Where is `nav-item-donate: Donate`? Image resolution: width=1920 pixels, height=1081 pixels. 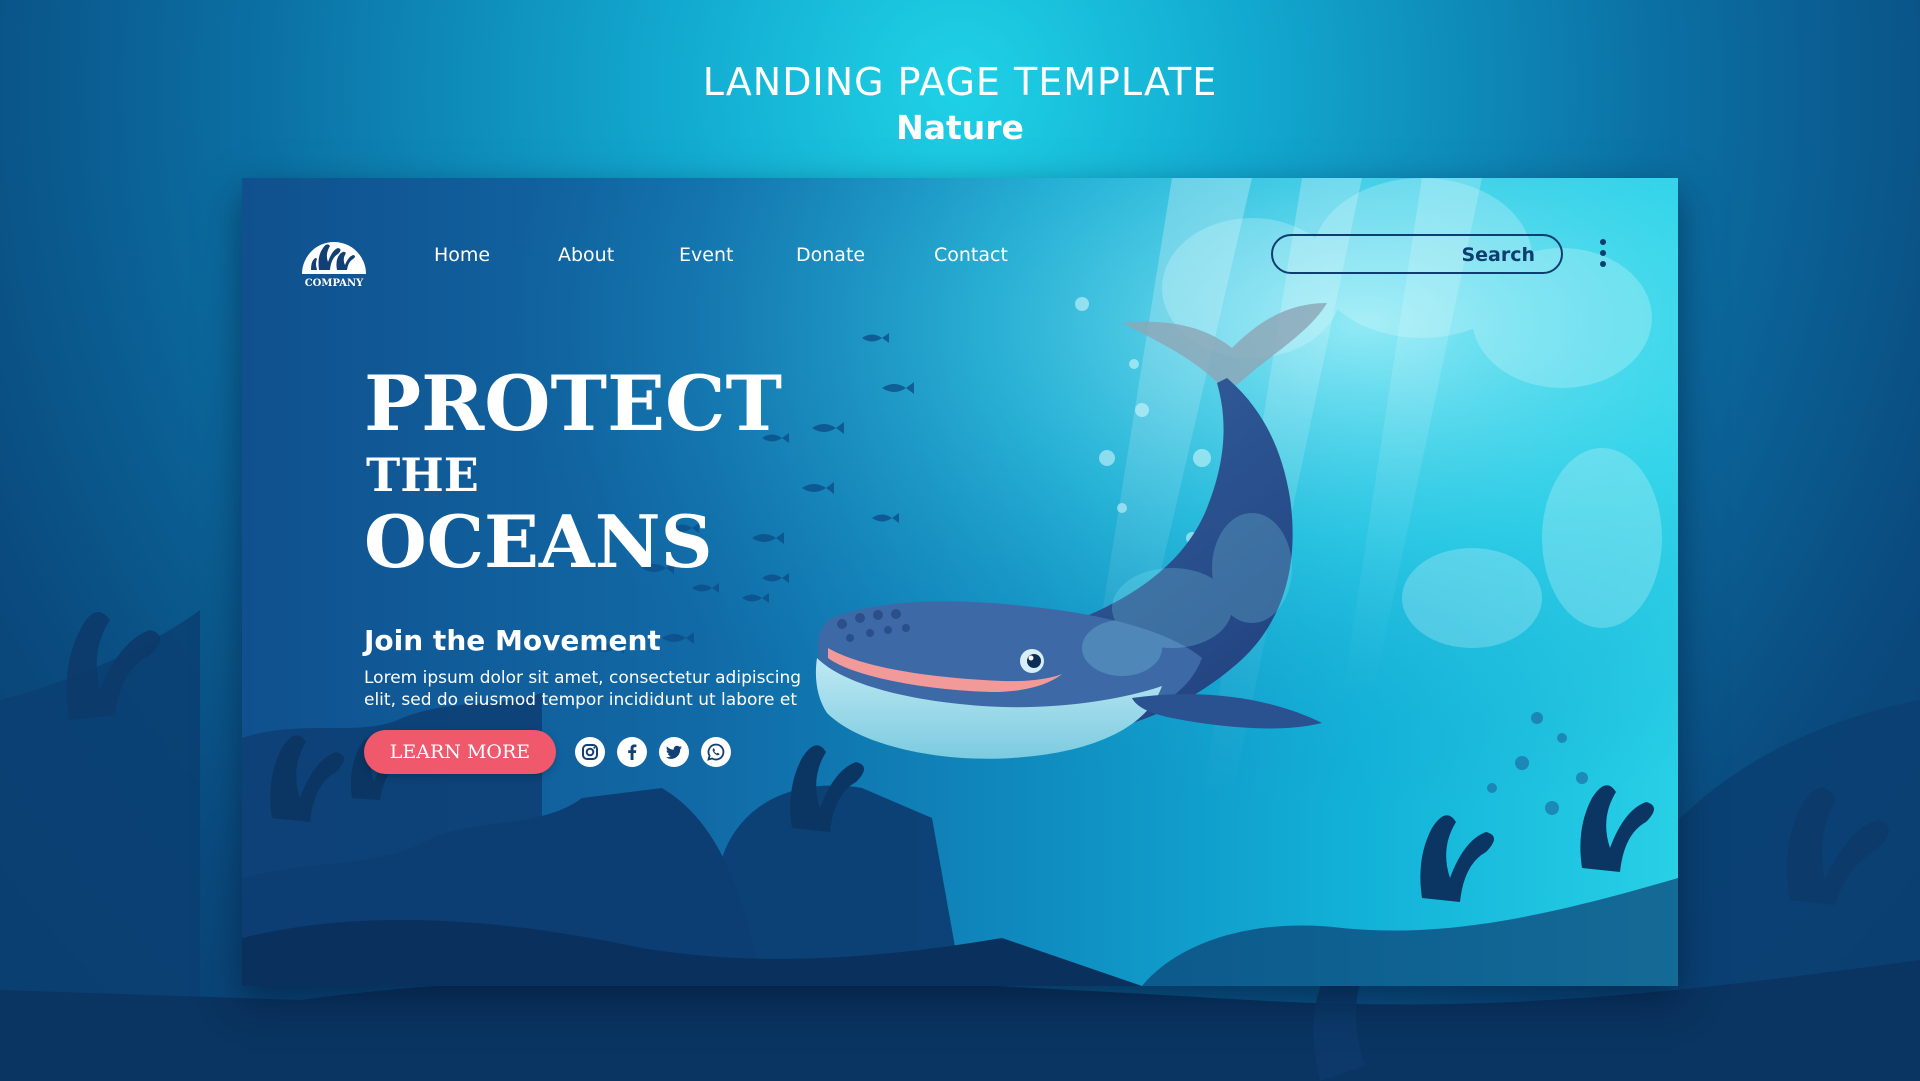
nav-item-donate: Donate is located at coordinates (830, 255).